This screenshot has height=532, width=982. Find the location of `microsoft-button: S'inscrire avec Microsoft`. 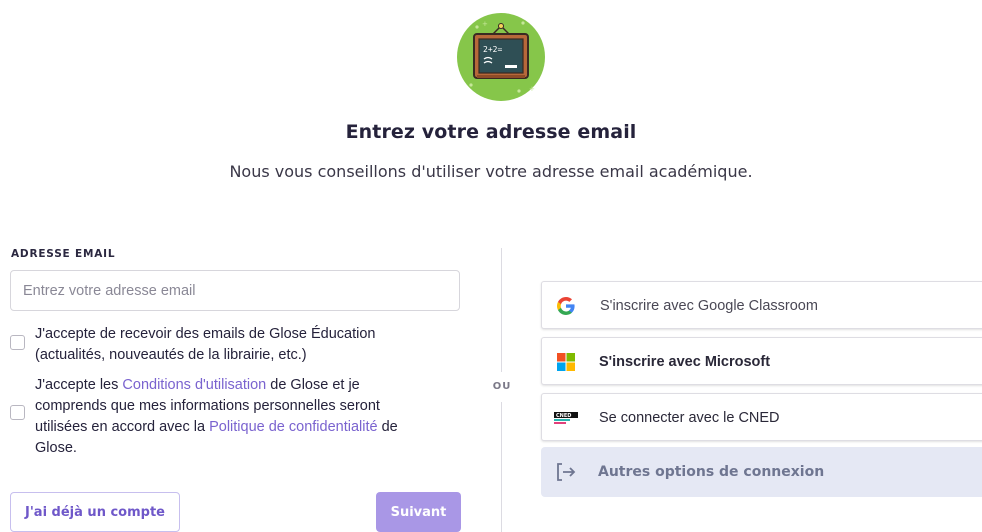

microsoft-button: S'inscrire avec Microsoft is located at coordinates (761, 361).